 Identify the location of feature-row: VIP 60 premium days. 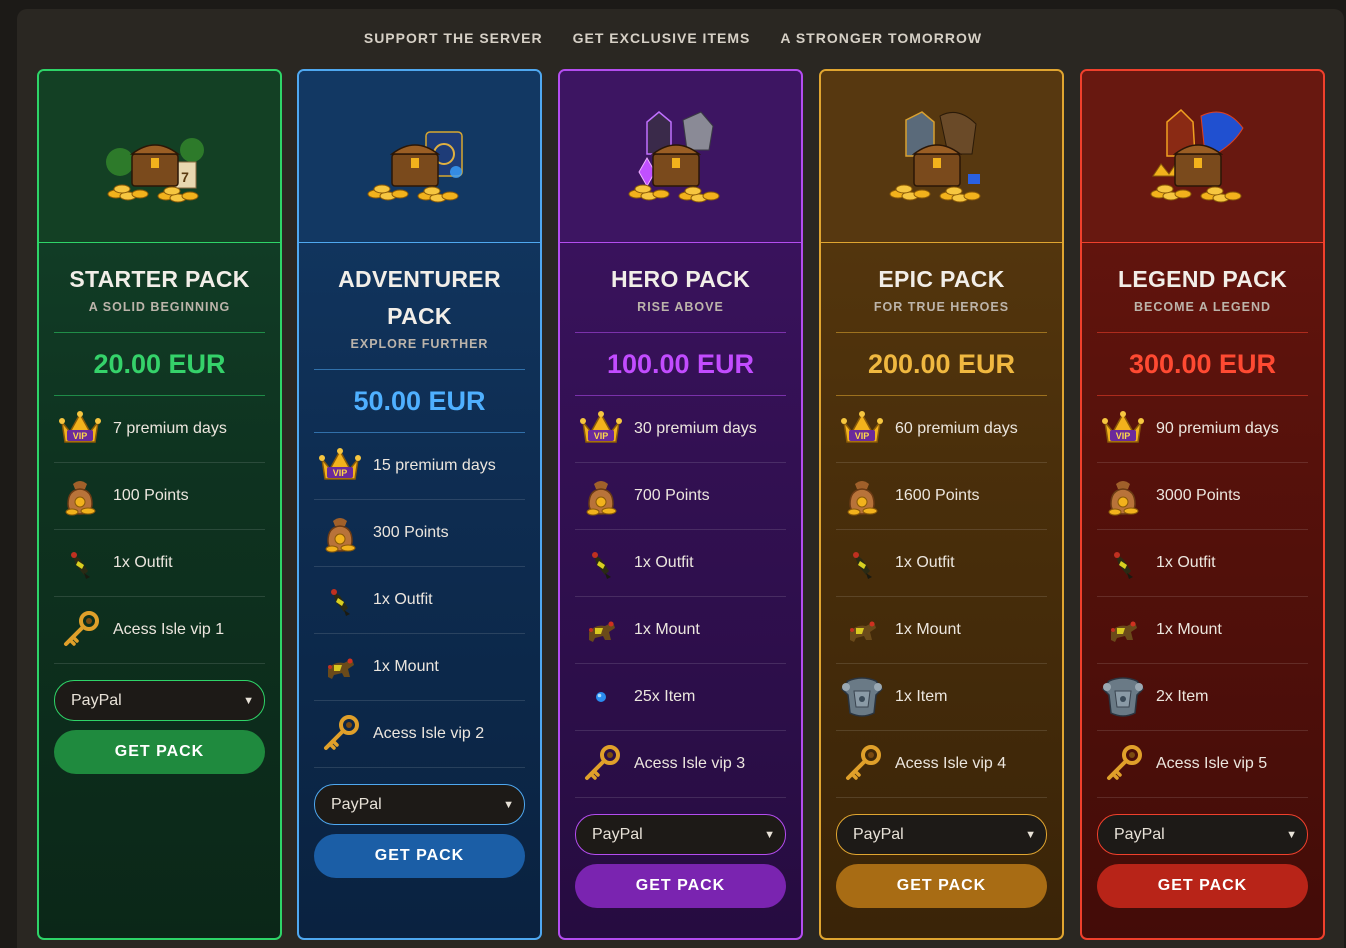
(941, 429).